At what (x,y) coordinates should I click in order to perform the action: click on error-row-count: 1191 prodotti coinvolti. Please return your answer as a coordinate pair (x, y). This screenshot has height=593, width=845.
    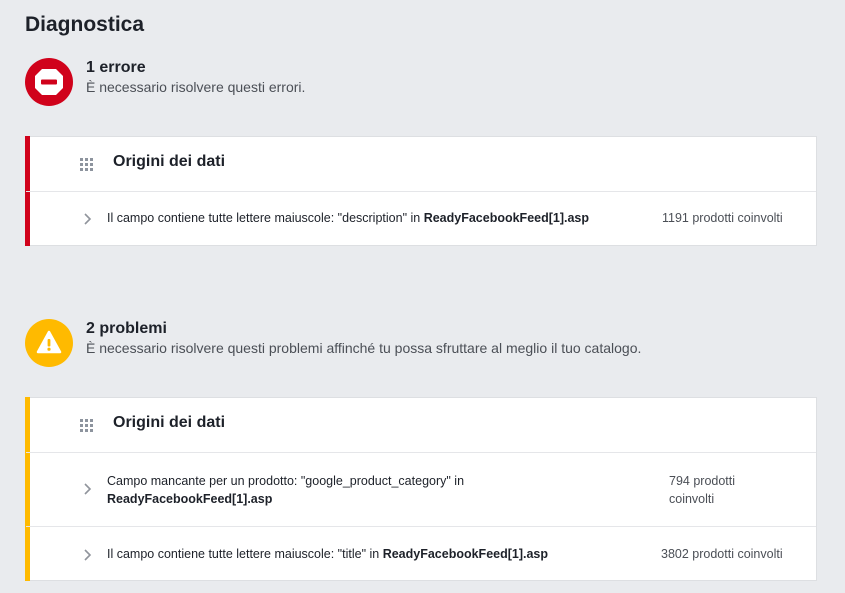
    Looking at the image, I should click on (722, 218).